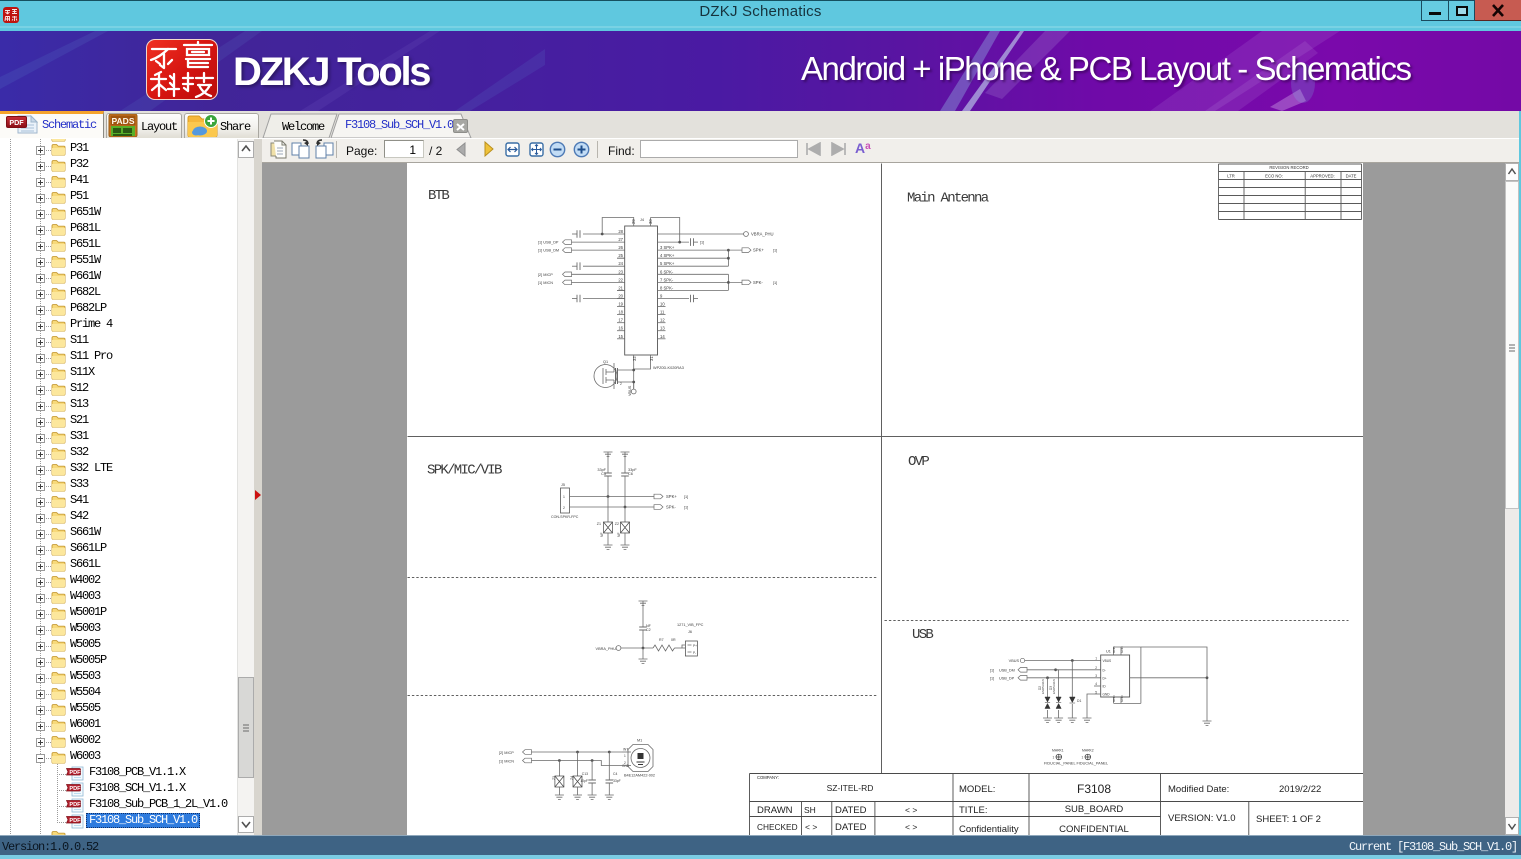  What do you see at coordinates (648, 630) in the screenshot?
I see `svg-text: C2` at bounding box center [648, 630].